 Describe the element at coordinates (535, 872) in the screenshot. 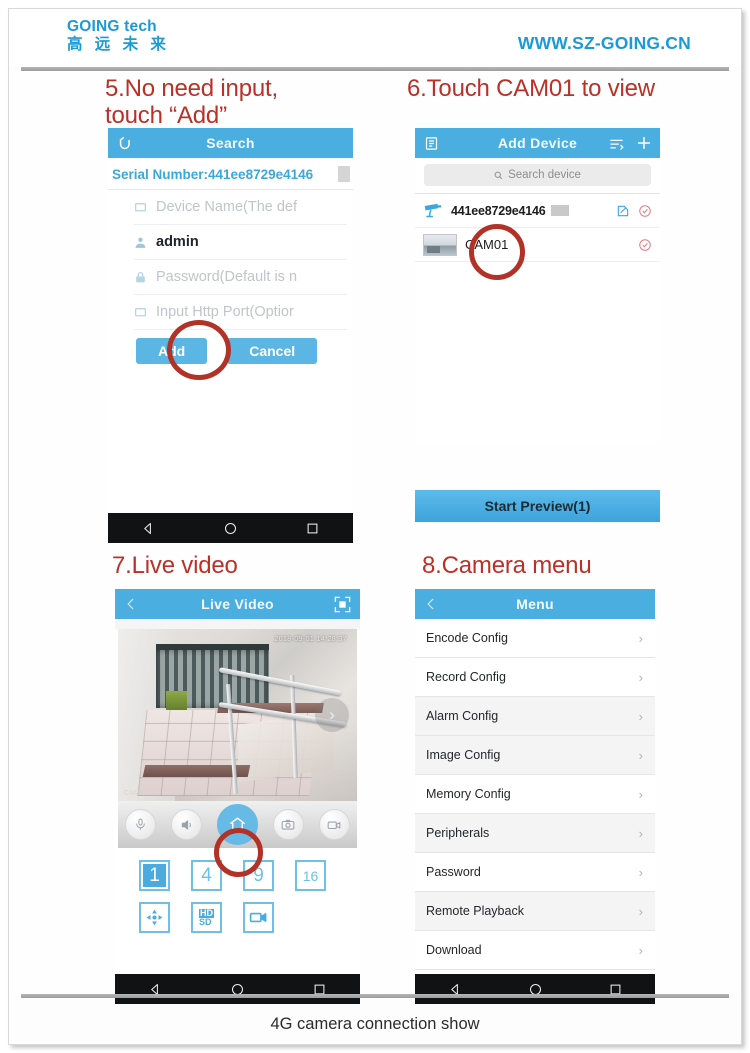

I see `menu-item-password: Password ›` at that location.